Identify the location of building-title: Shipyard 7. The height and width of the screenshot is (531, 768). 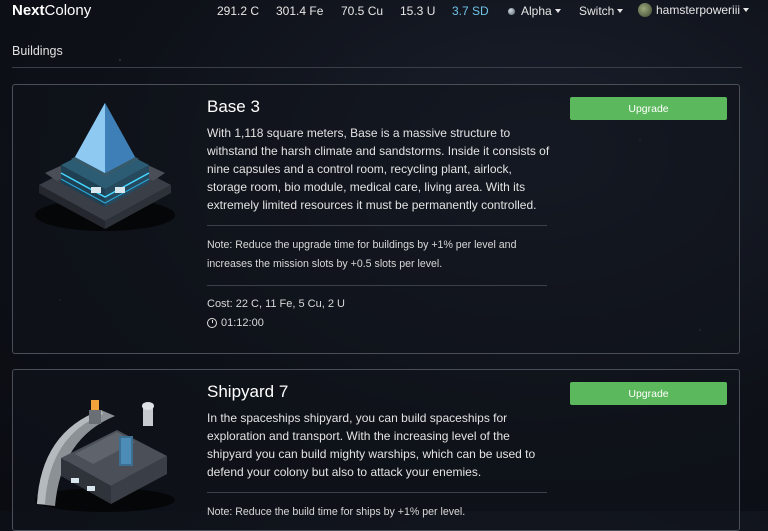
(248, 391).